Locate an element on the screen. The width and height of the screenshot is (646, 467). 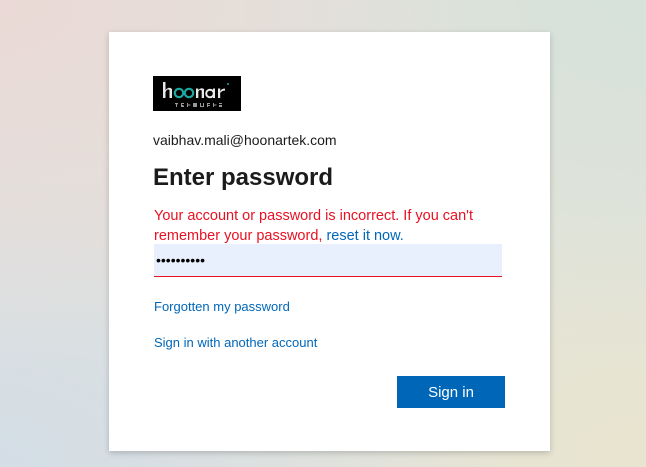
company-logo is located at coordinates (197, 93).